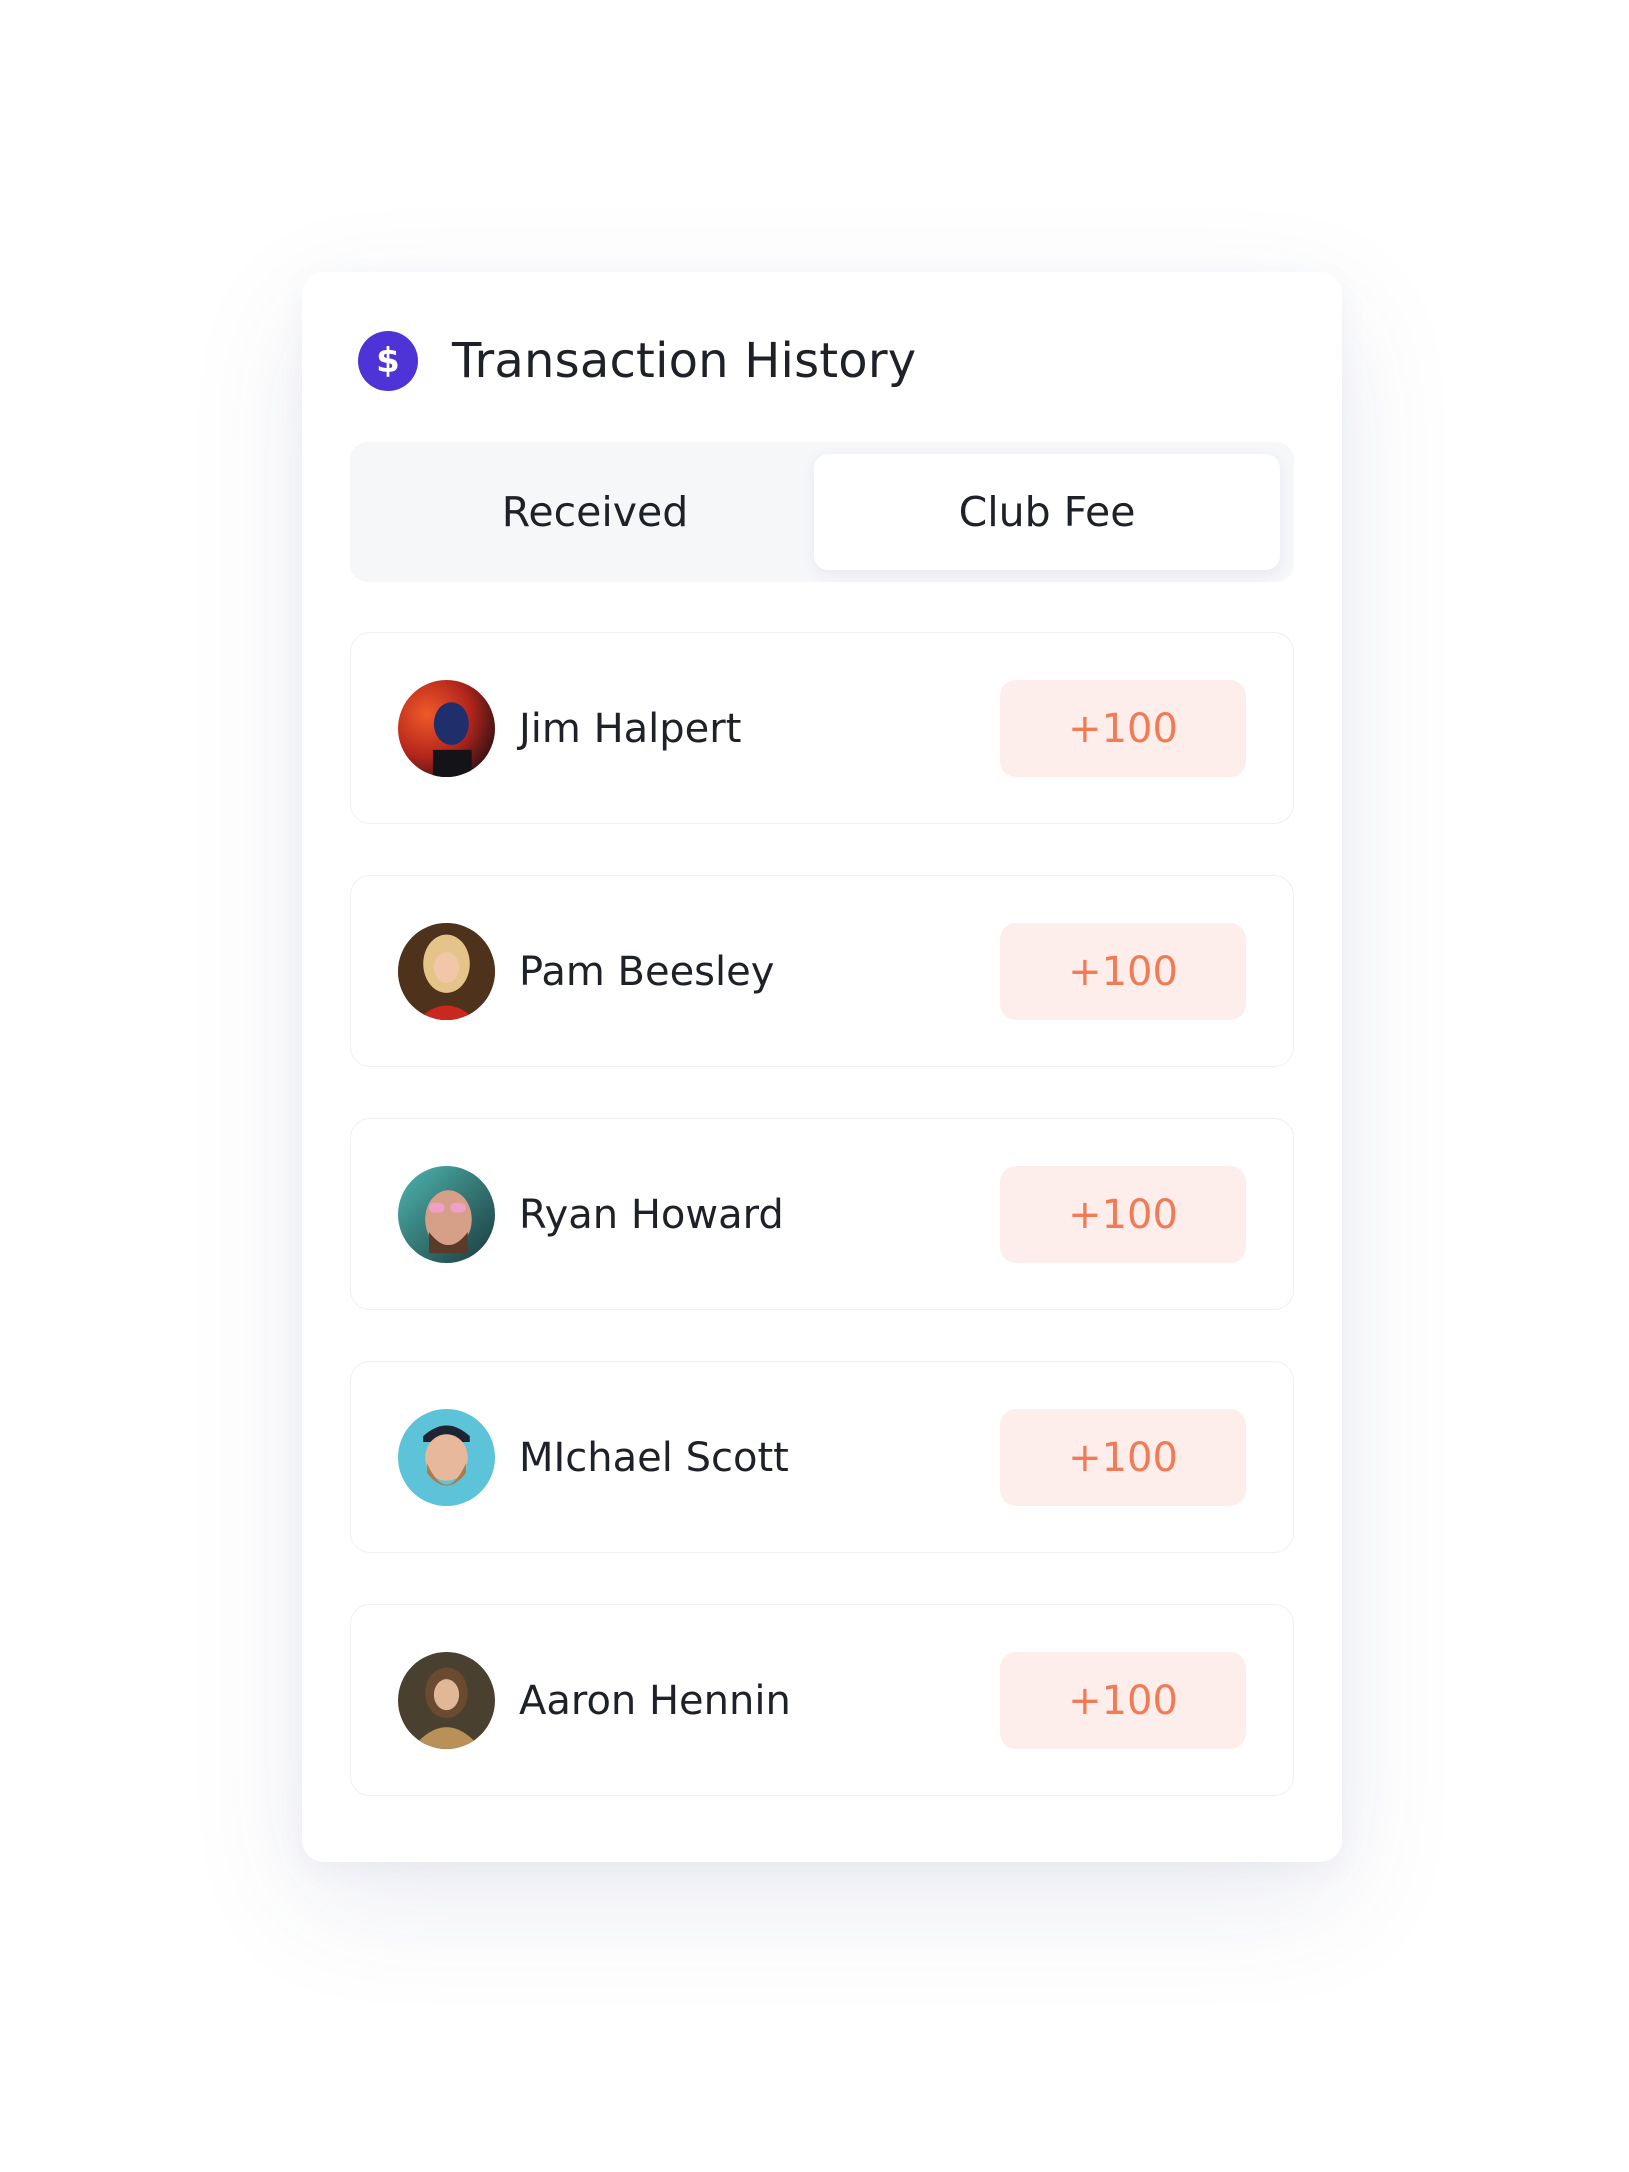 The height and width of the screenshot is (2172, 1629). What do you see at coordinates (651, 1215) in the screenshot?
I see `person-name: Ryan Howard` at bounding box center [651, 1215].